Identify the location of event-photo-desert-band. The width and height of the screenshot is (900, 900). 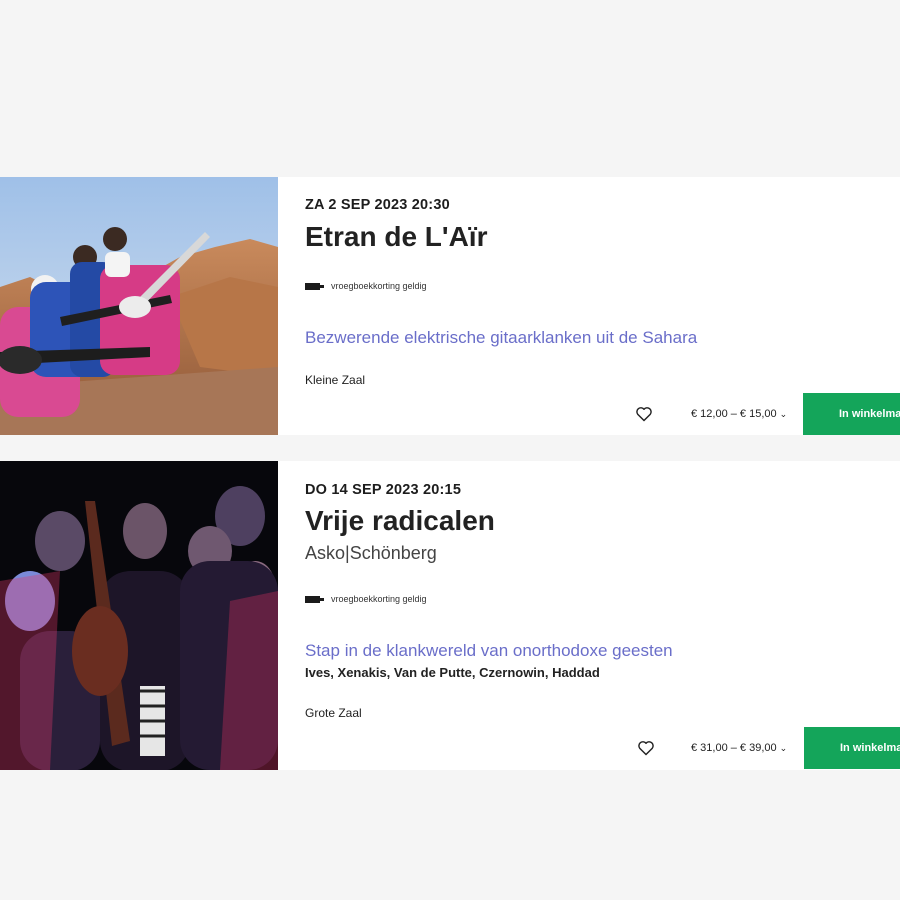
(139, 306).